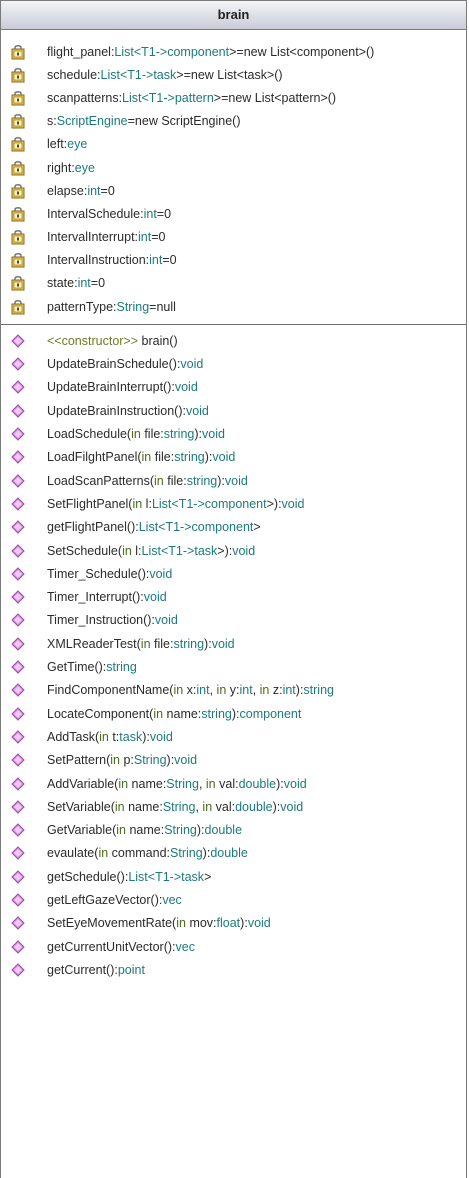  What do you see at coordinates (85, 550) in the screenshot?
I see `text-segment: SetSchedule(` at bounding box center [85, 550].